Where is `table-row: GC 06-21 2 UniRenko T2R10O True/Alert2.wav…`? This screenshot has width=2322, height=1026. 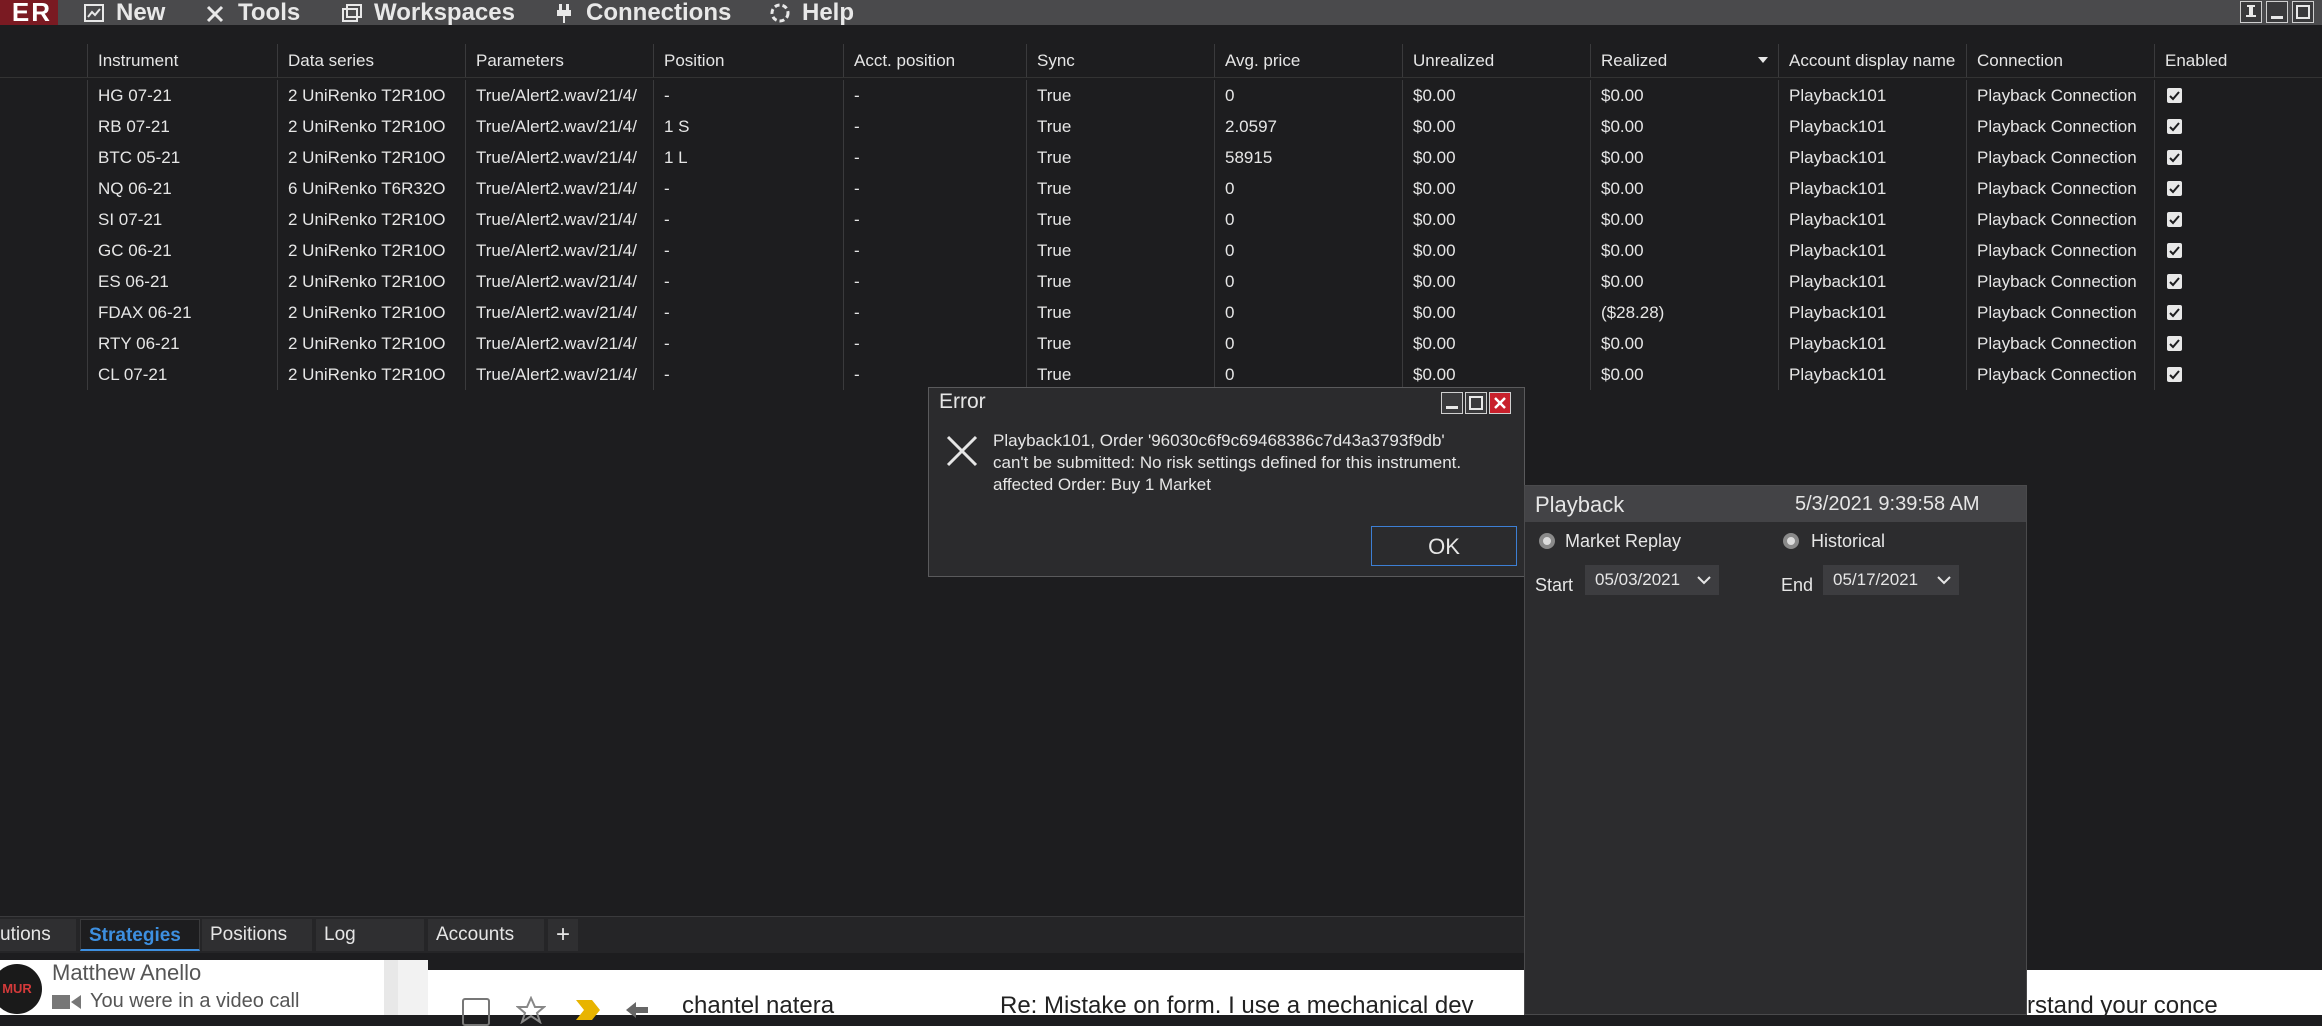
table-row: GC 06-21 2 UniRenko T2R10O True/Alert2.wav… is located at coordinates (1161, 250).